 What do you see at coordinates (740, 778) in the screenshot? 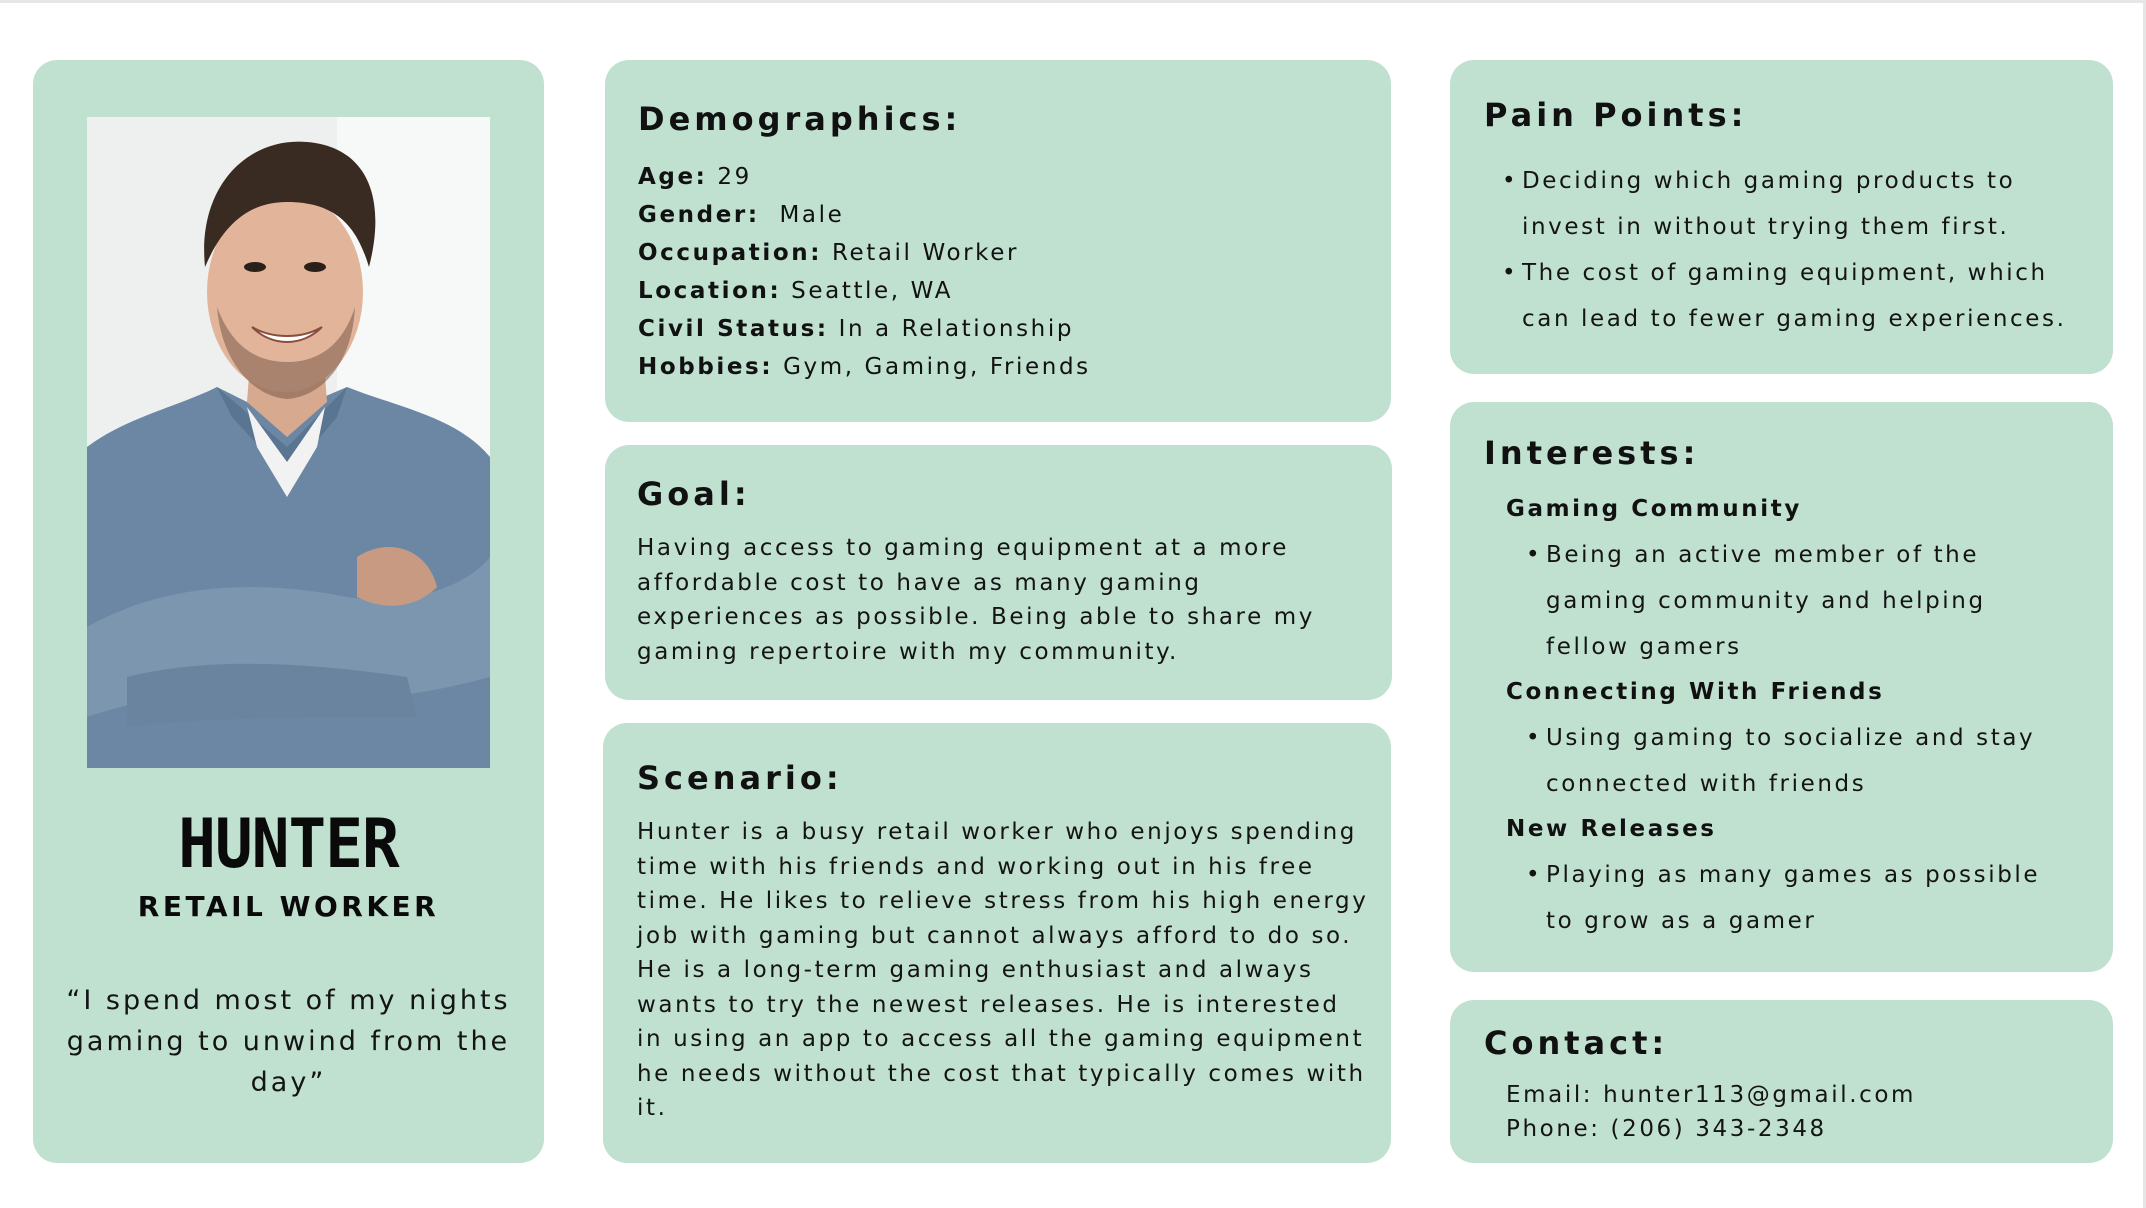
I see `scenario-heading: Scenario:` at bounding box center [740, 778].